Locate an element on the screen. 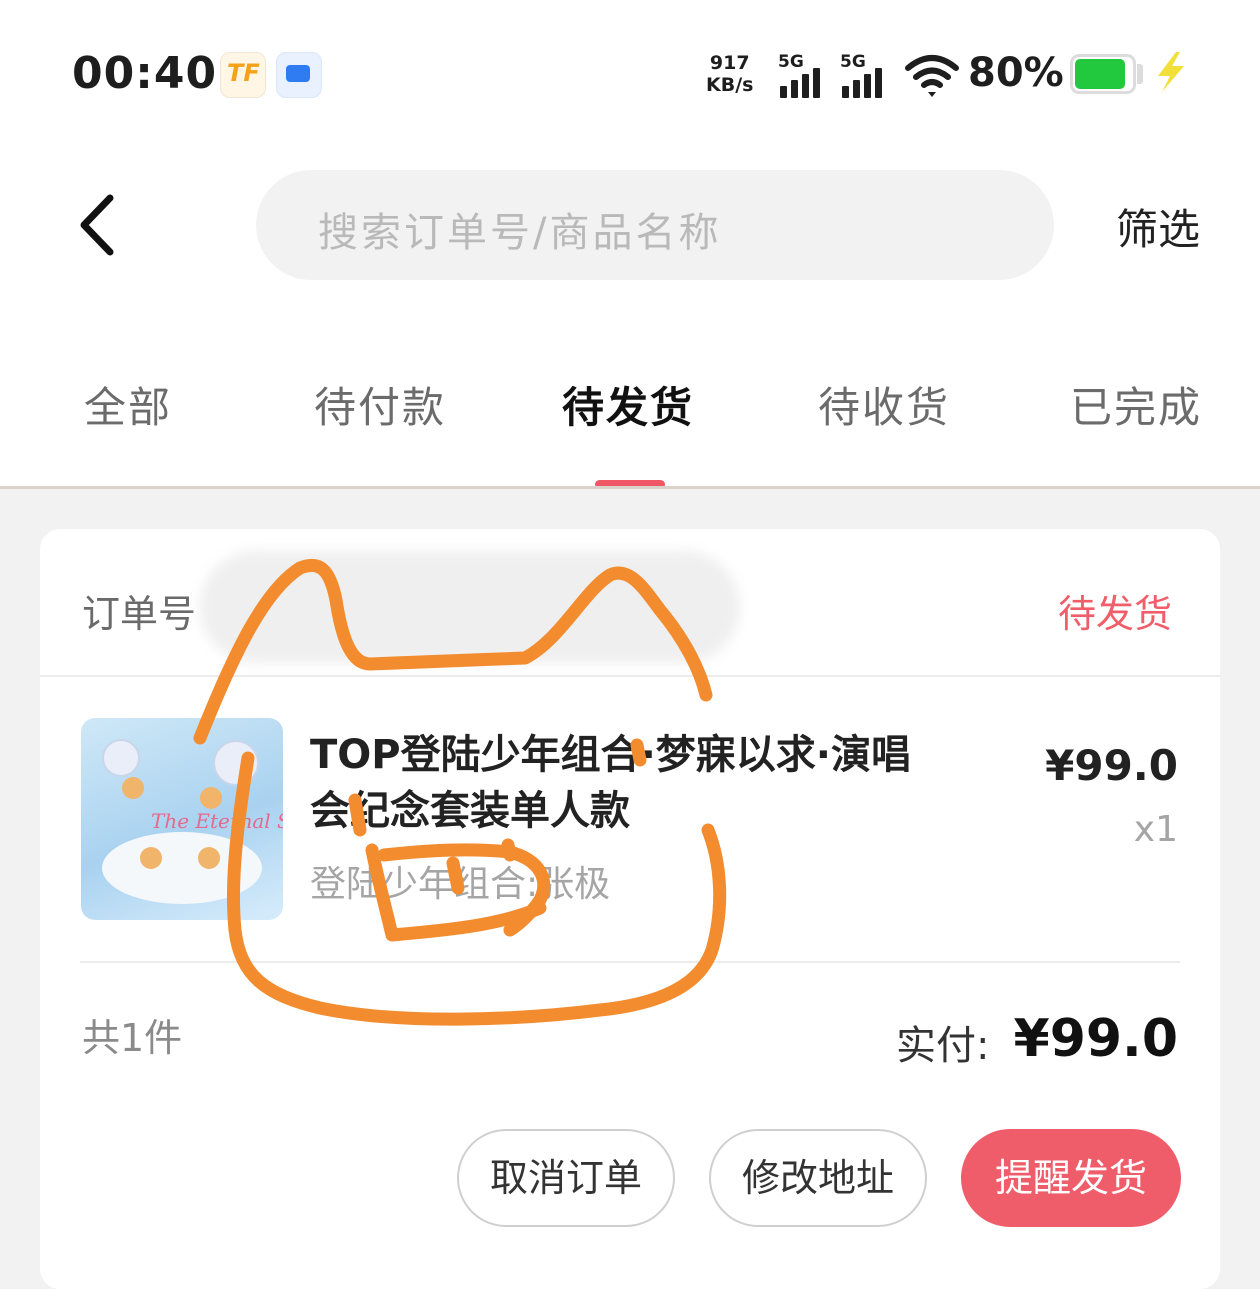 This screenshot has height=1289, width=1260. order-number-label: 订单号 is located at coordinates (139, 614).